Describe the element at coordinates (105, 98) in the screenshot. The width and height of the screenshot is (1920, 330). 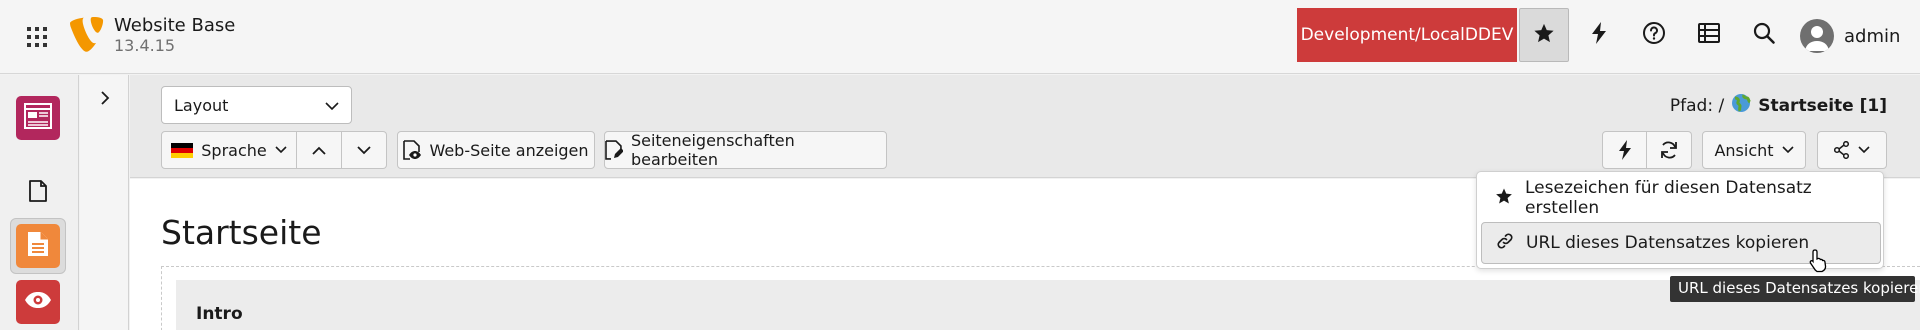
I see `chevron-right-icon` at that location.